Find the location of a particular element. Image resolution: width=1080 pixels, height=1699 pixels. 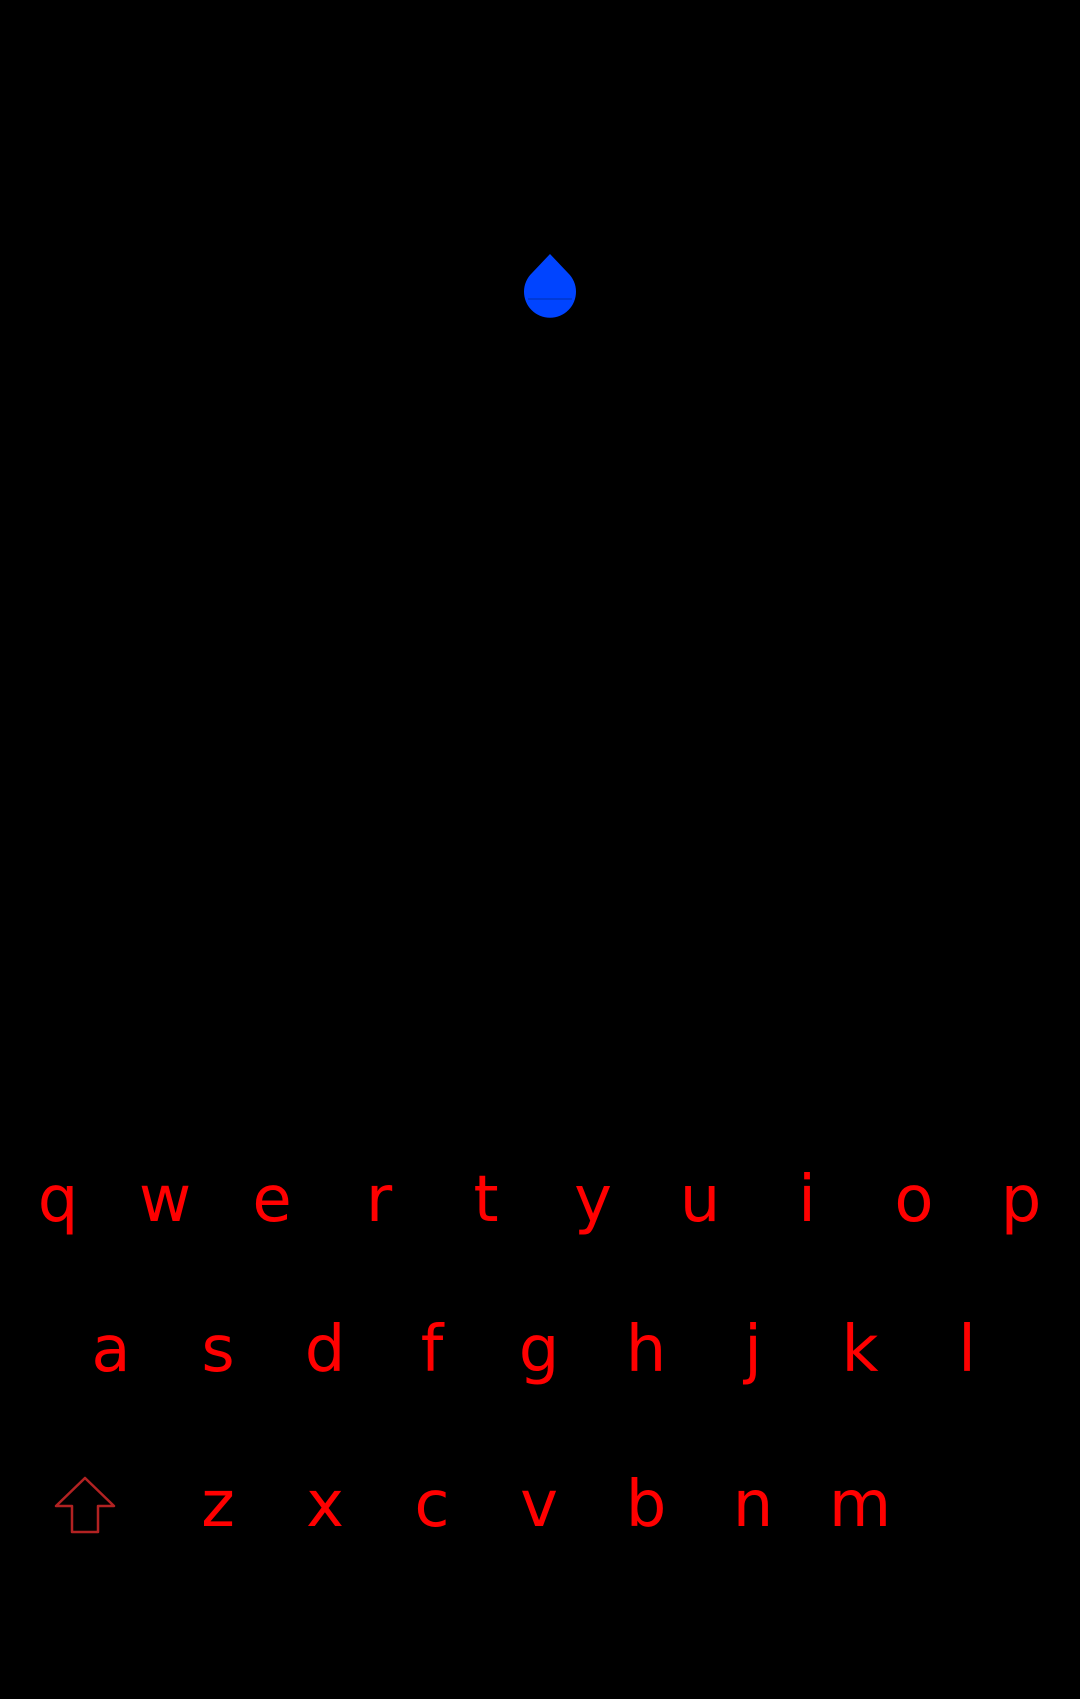

key-w: w is located at coordinates (165, 1200).